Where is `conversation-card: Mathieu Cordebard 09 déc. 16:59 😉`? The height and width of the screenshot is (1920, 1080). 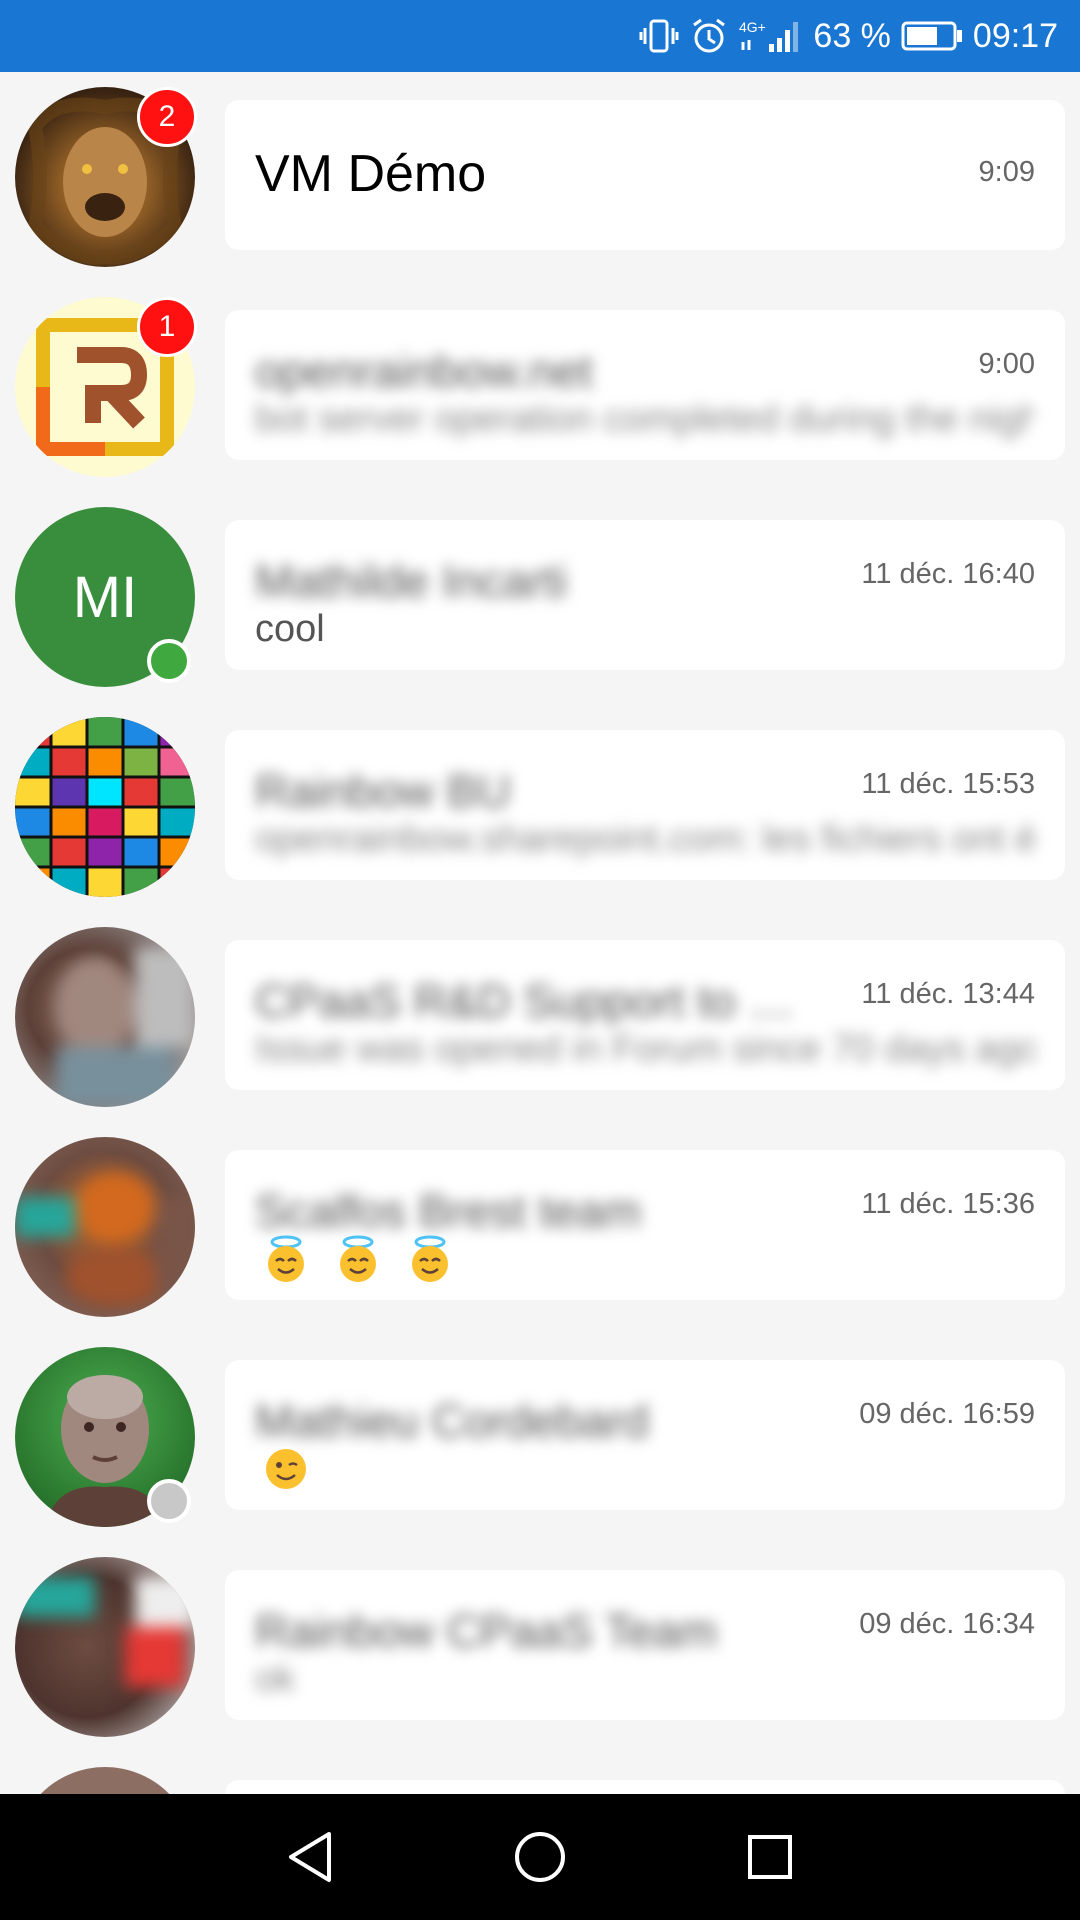
conversation-card: Mathieu Cordebard 09 déc. 16:59 😉 is located at coordinates (645, 1435).